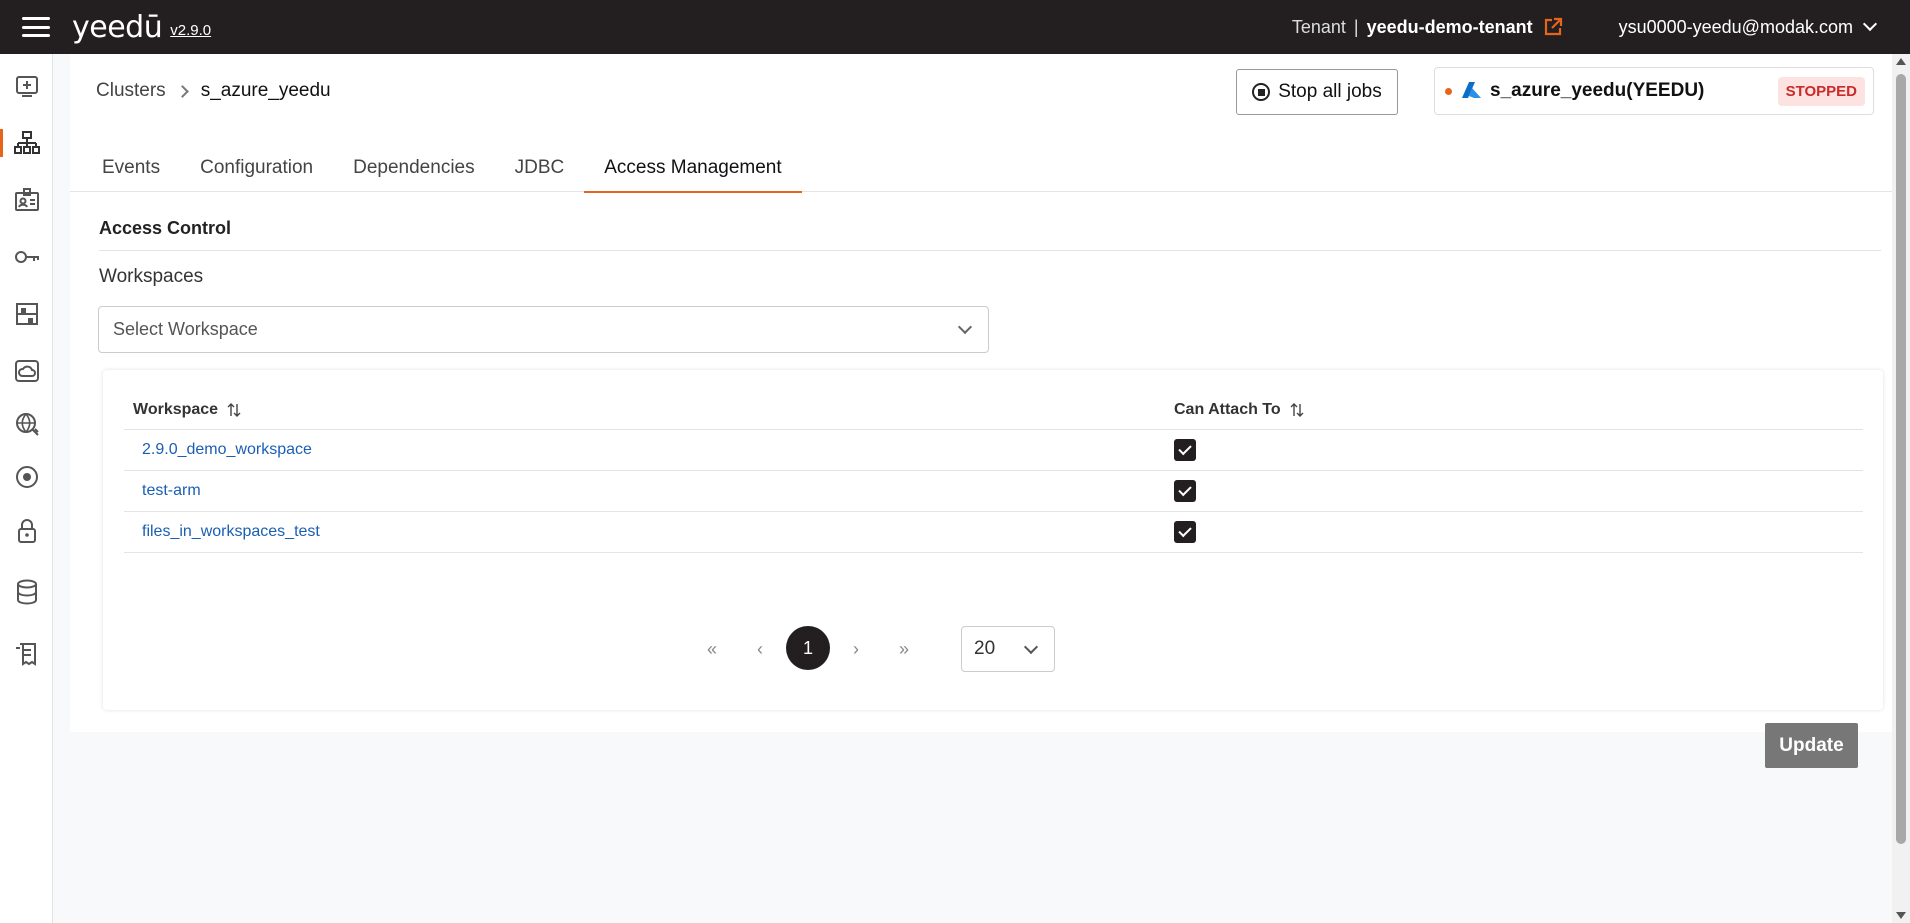  I want to click on page-size-select: 20, so click(1008, 649).